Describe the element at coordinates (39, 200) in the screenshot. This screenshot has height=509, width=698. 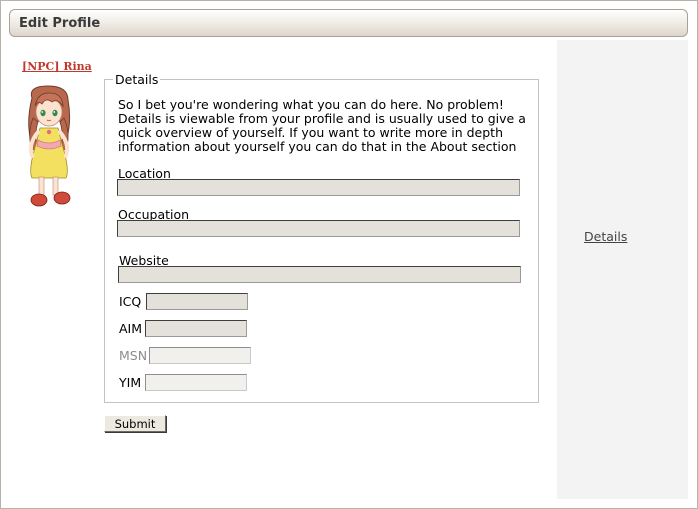
I see `avatar-shoe-left` at that location.